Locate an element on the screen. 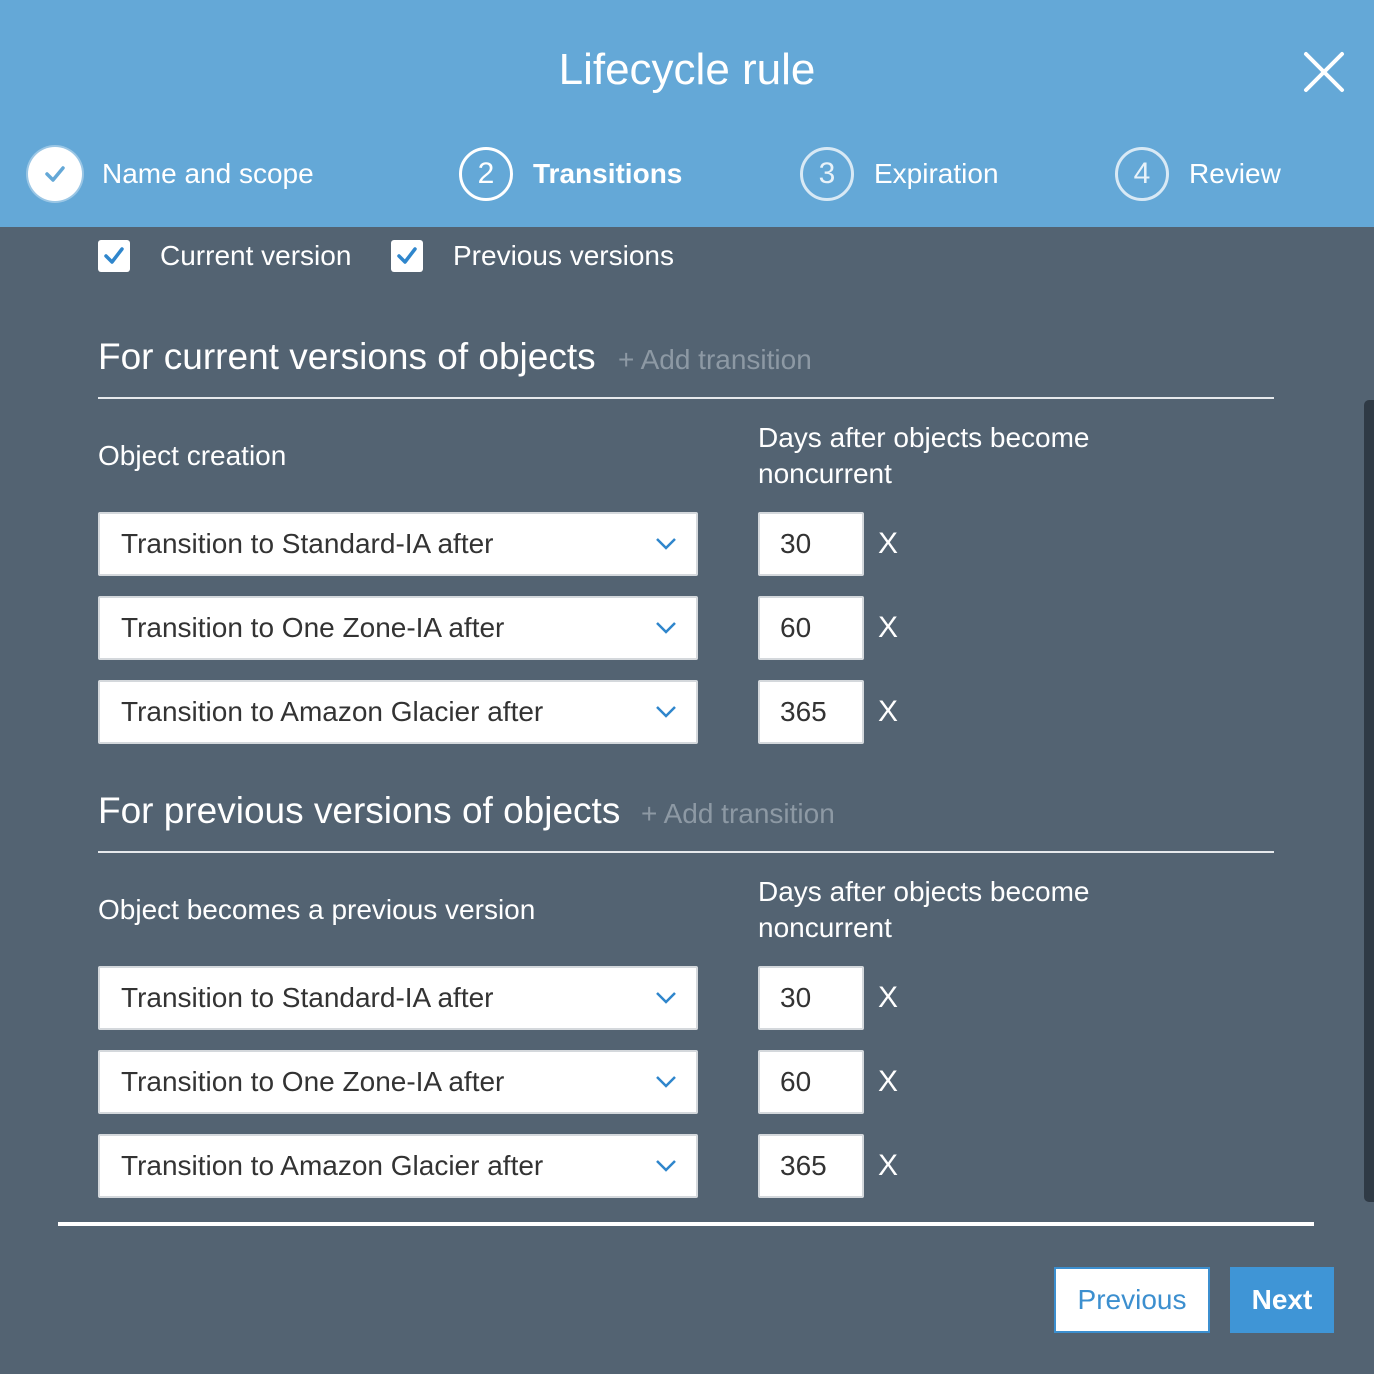  current-version-checkbox is located at coordinates (114, 256).